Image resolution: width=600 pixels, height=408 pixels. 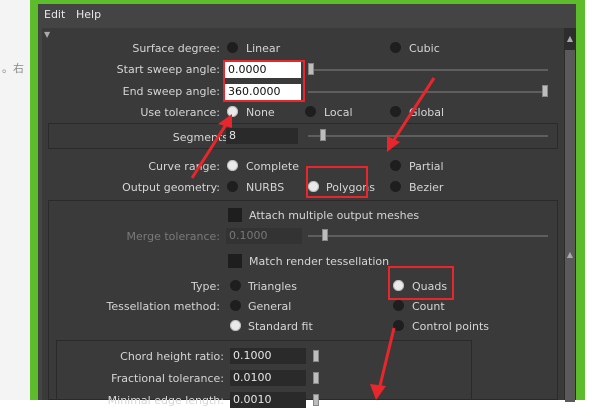 I want to click on menu-help: Help, so click(x=88, y=14).